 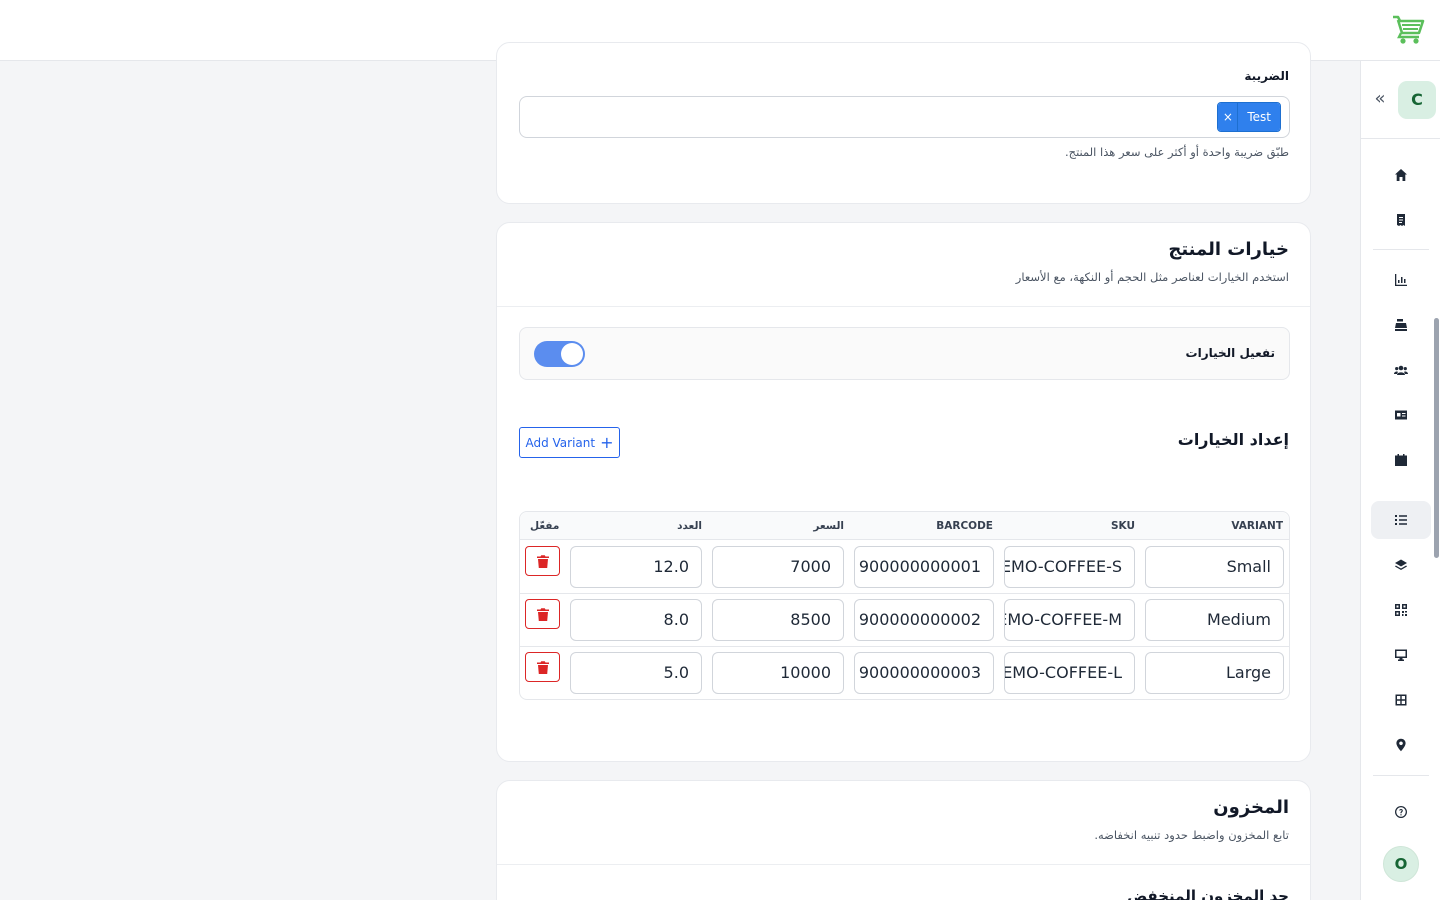 What do you see at coordinates (636, 567) in the screenshot?
I see `qty-input: 12.0` at bounding box center [636, 567].